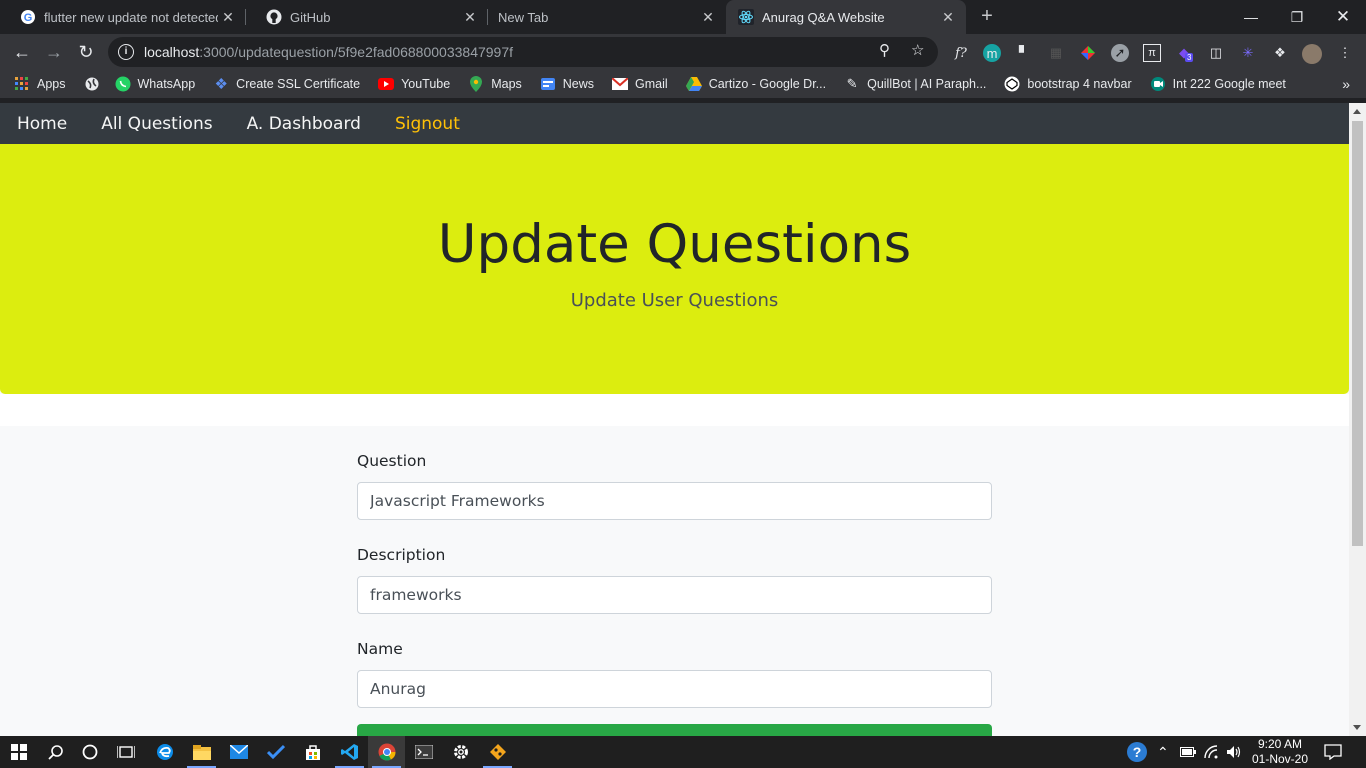  Describe the element at coordinates (238, 752) in the screenshot. I see `mail-icon` at that location.